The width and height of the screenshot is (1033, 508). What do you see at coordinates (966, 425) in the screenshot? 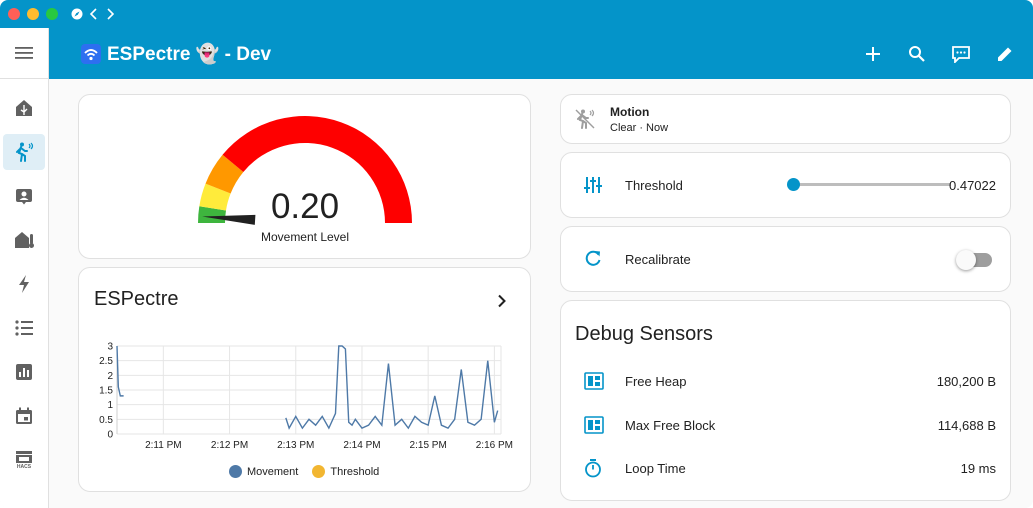
I see `max-free-block-value: 114,688 B` at bounding box center [966, 425].